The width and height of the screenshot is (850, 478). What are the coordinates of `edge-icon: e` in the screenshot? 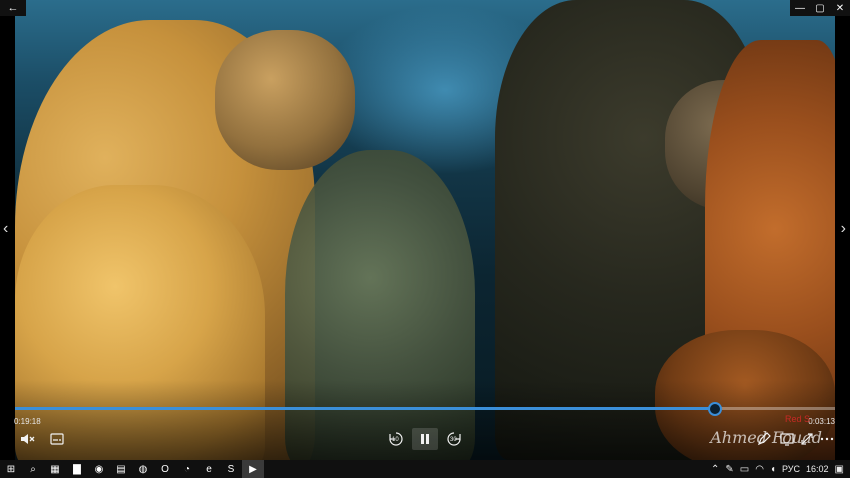 It's located at (209, 469).